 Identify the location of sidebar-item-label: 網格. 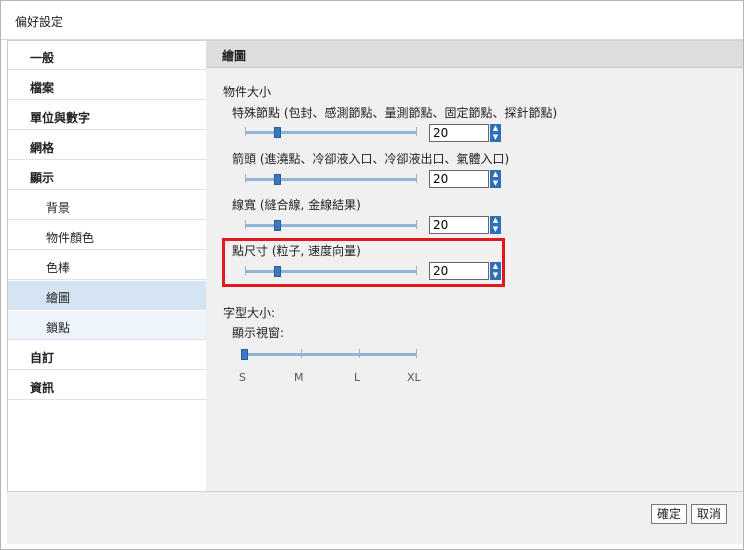
(42, 148).